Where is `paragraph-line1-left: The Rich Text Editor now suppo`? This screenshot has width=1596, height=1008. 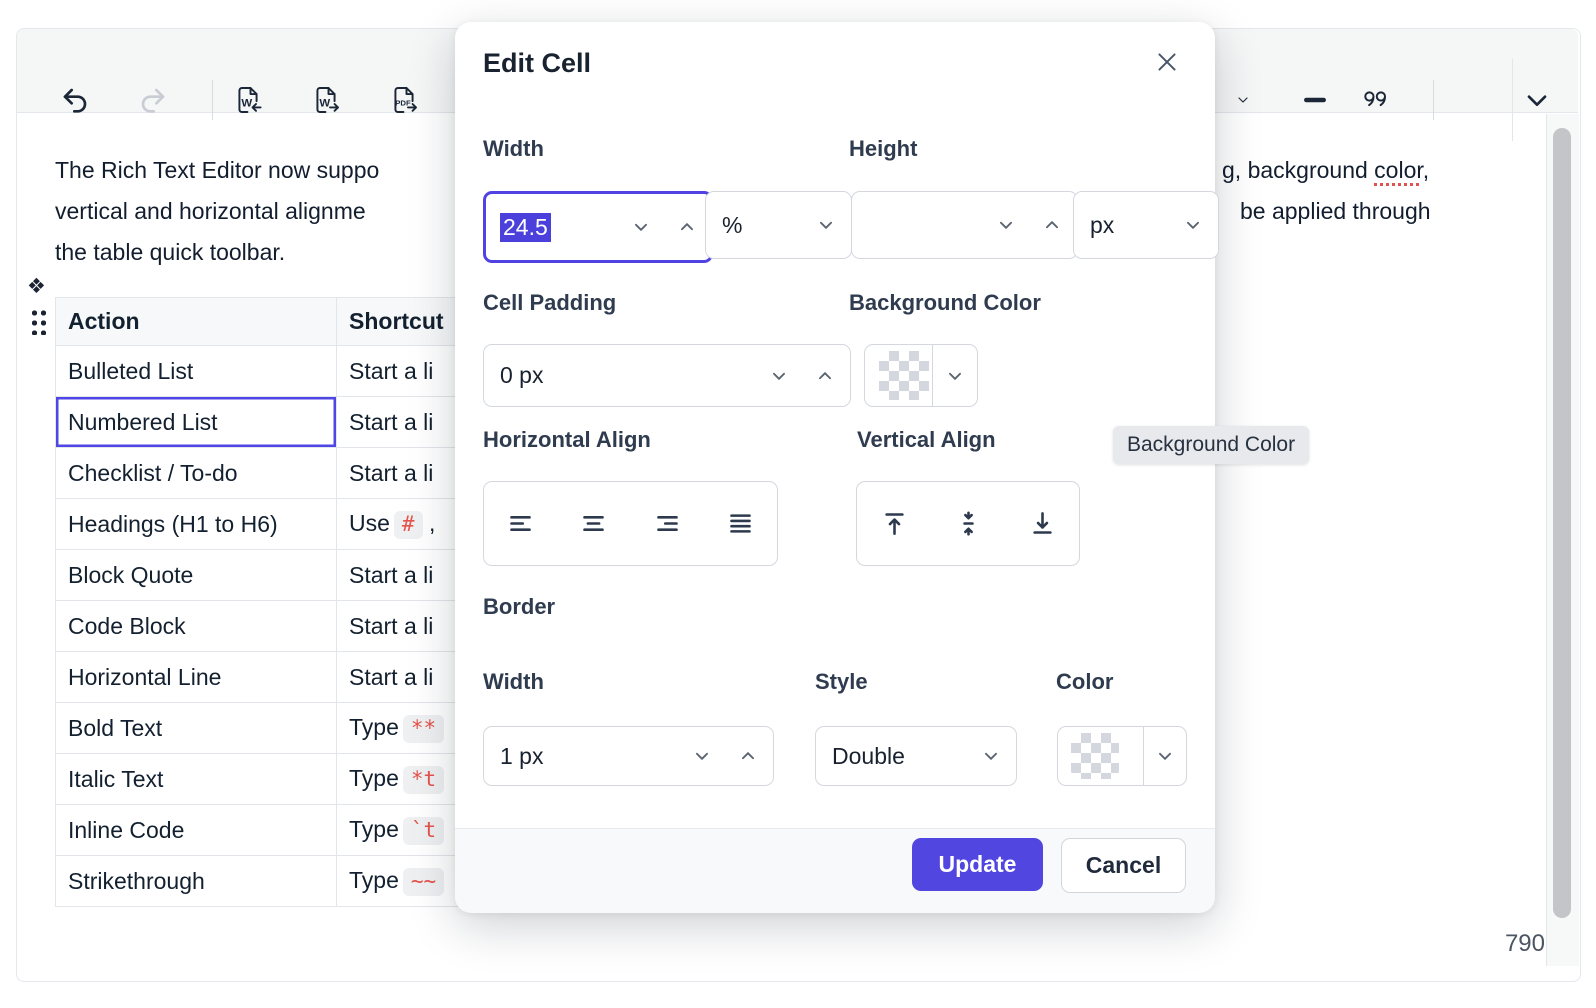 paragraph-line1-left: The Rich Text Editor now suppo is located at coordinates (217, 170).